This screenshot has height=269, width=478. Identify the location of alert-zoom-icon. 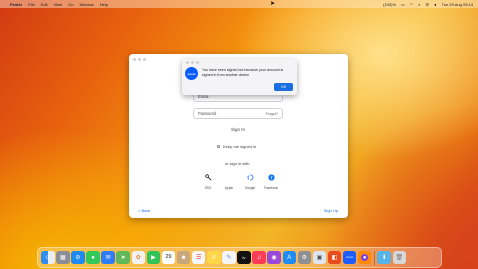
(197, 62).